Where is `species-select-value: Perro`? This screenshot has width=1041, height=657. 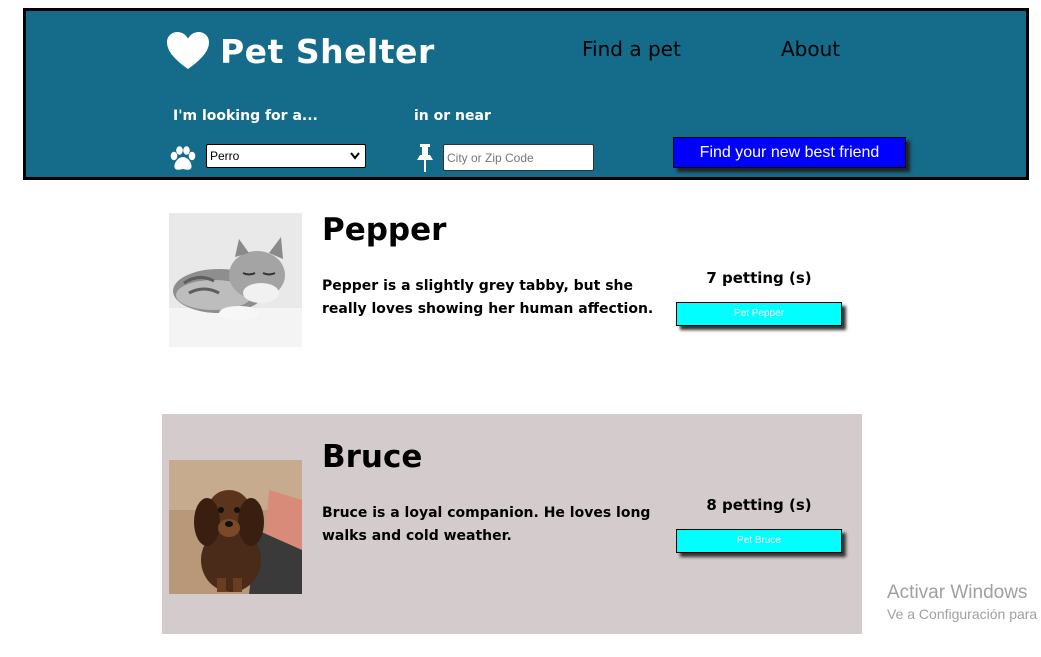
species-select-value: Perro is located at coordinates (225, 156).